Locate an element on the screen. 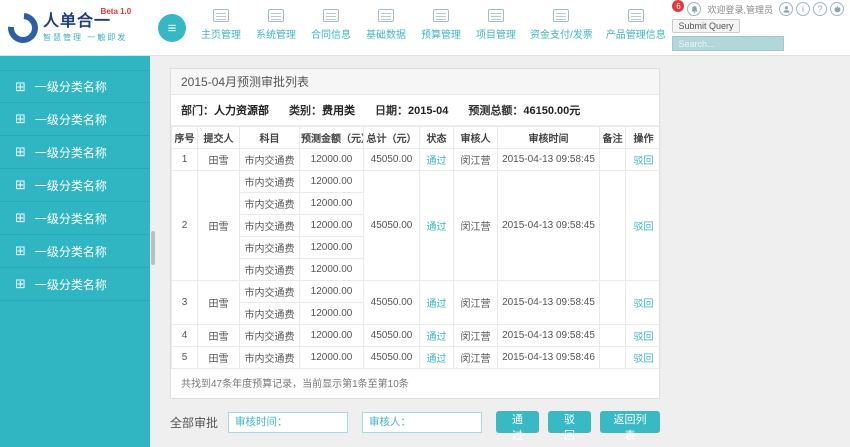  nav-item: 资金支付/发票 is located at coordinates (561, 25).